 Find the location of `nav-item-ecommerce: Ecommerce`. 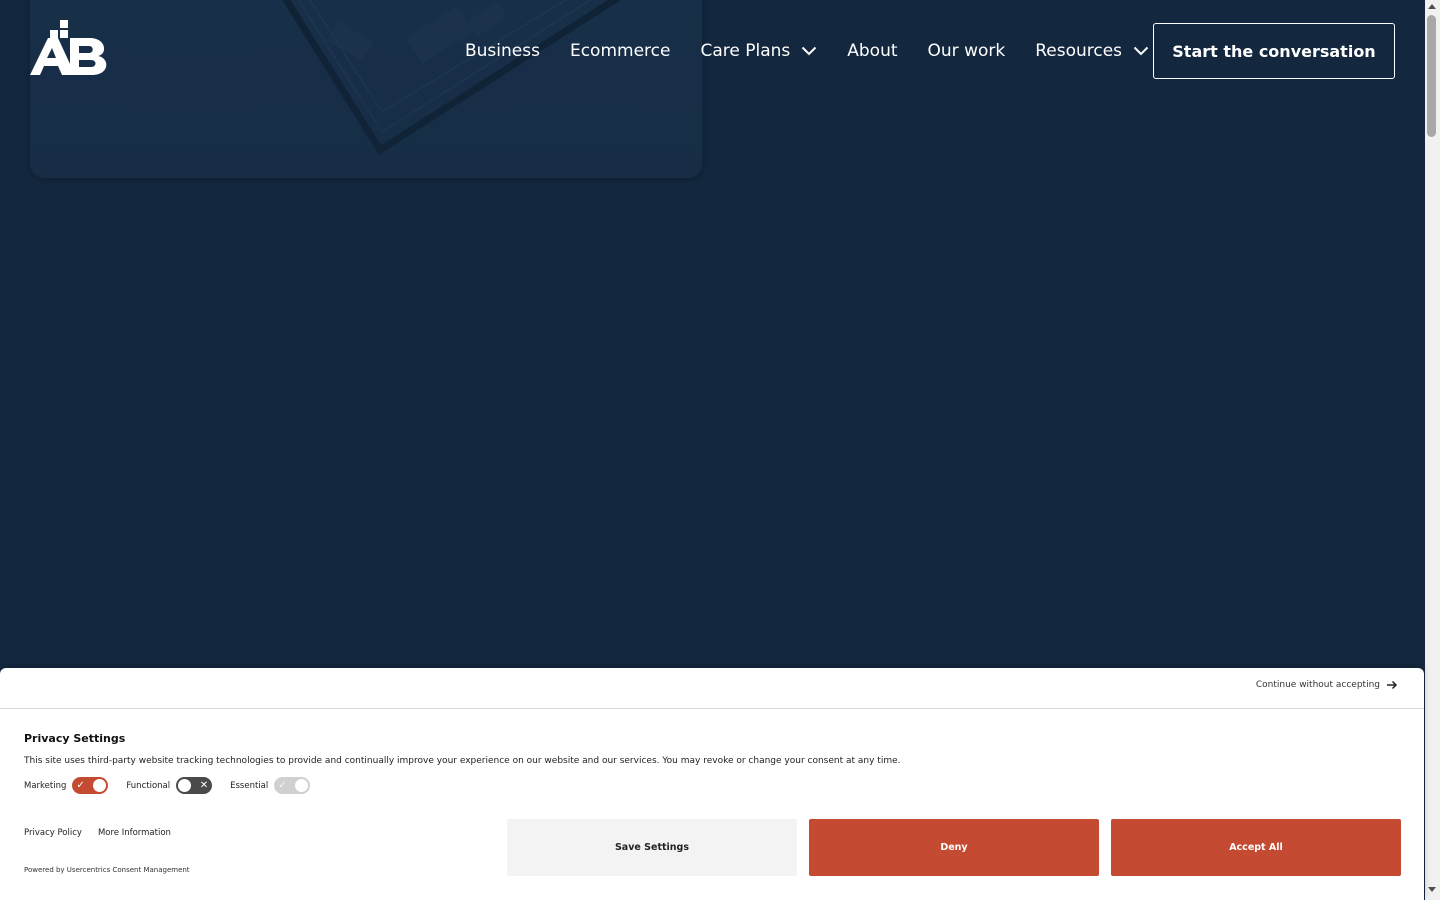

nav-item-ecommerce: Ecommerce is located at coordinates (620, 51).